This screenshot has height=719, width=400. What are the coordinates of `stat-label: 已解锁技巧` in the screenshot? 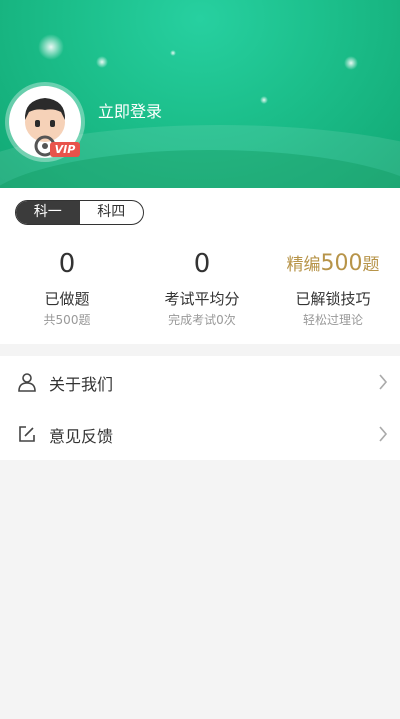 It's located at (333, 299).